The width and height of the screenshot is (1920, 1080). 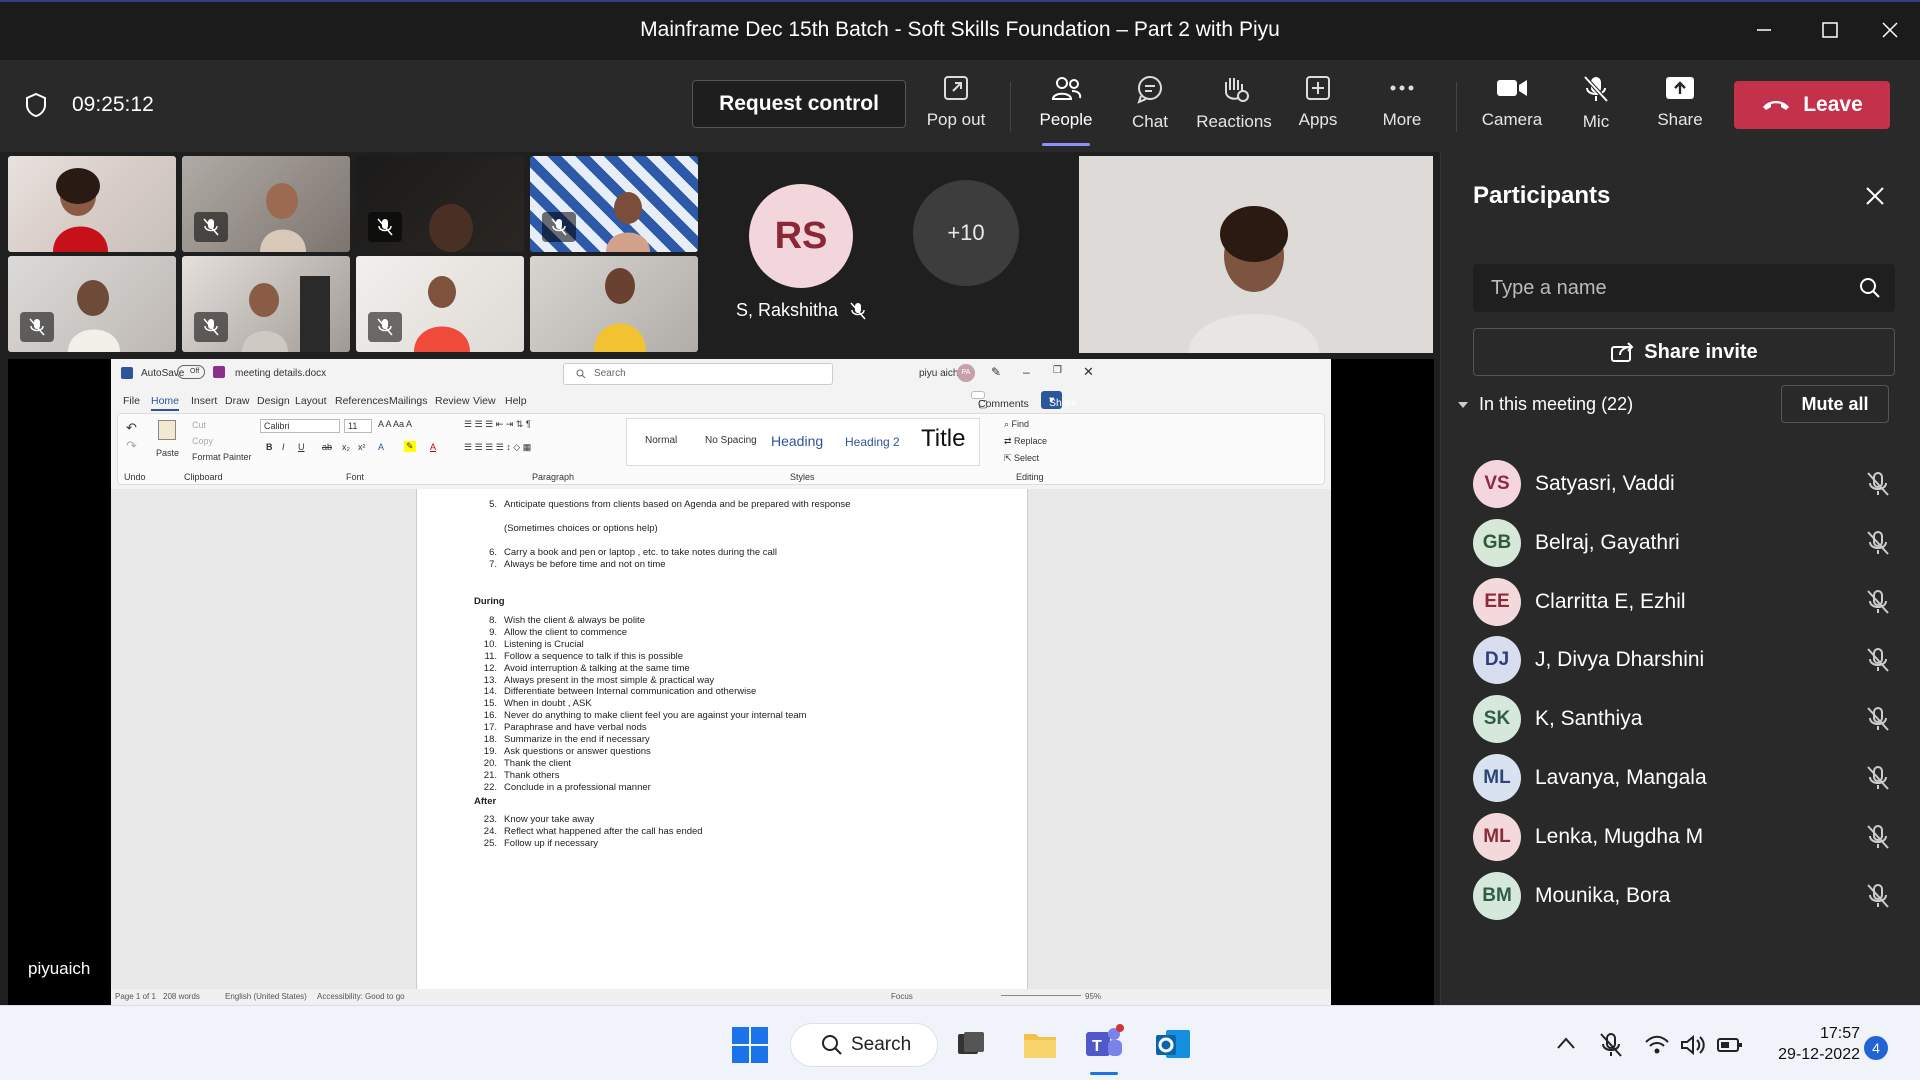 I want to click on tab-home: Home, so click(x=165, y=403).